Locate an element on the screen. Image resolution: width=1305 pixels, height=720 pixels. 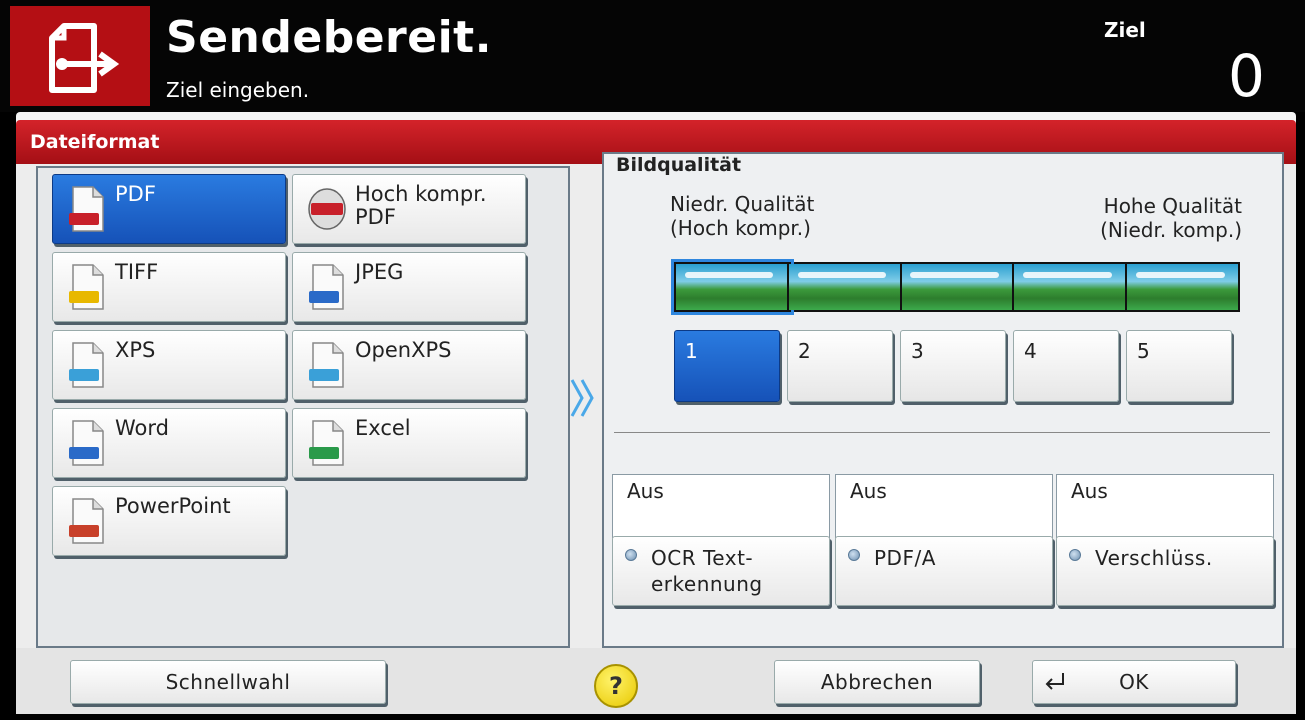
quality-level-button-5: 5 is located at coordinates (1179, 366).